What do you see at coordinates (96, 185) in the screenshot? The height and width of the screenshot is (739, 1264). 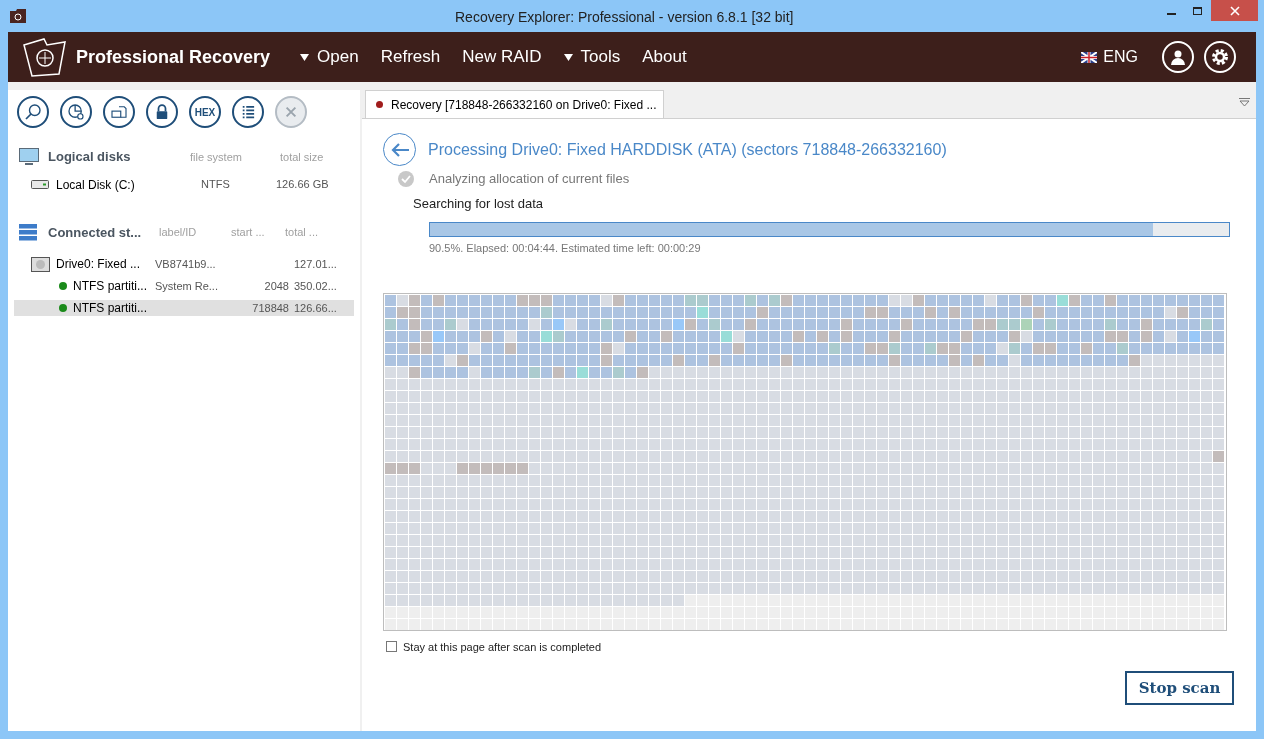 I see `disk-name: Local Disk (C:)` at bounding box center [96, 185].